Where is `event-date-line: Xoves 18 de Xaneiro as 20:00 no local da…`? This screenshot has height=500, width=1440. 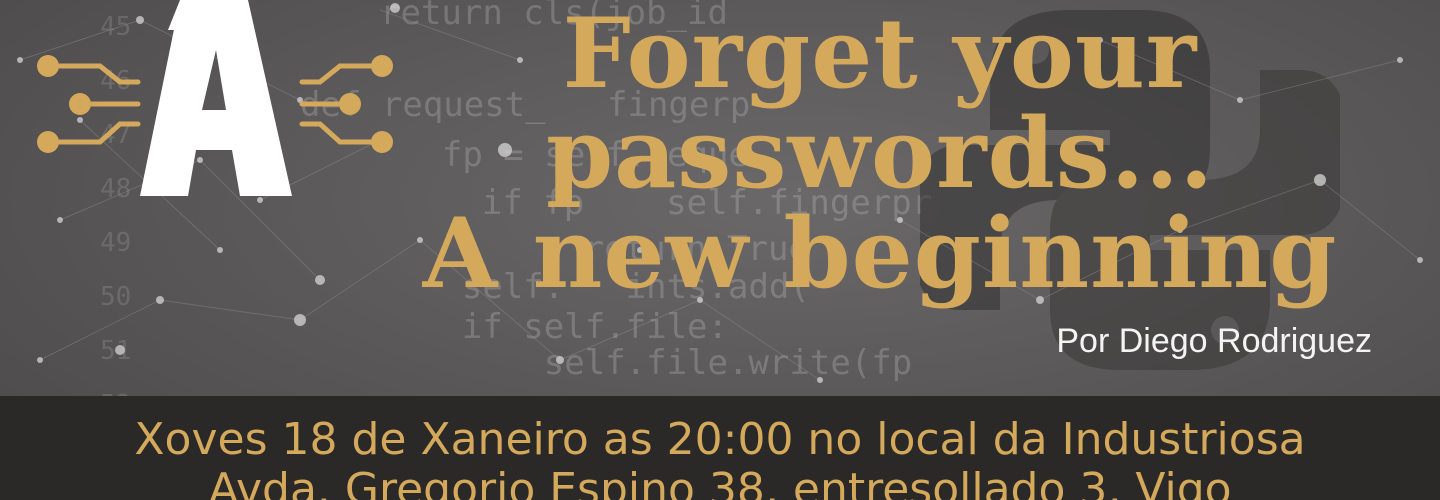 event-date-line: Xoves 18 de Xaneiro as 20:00 no local da… is located at coordinates (720, 439).